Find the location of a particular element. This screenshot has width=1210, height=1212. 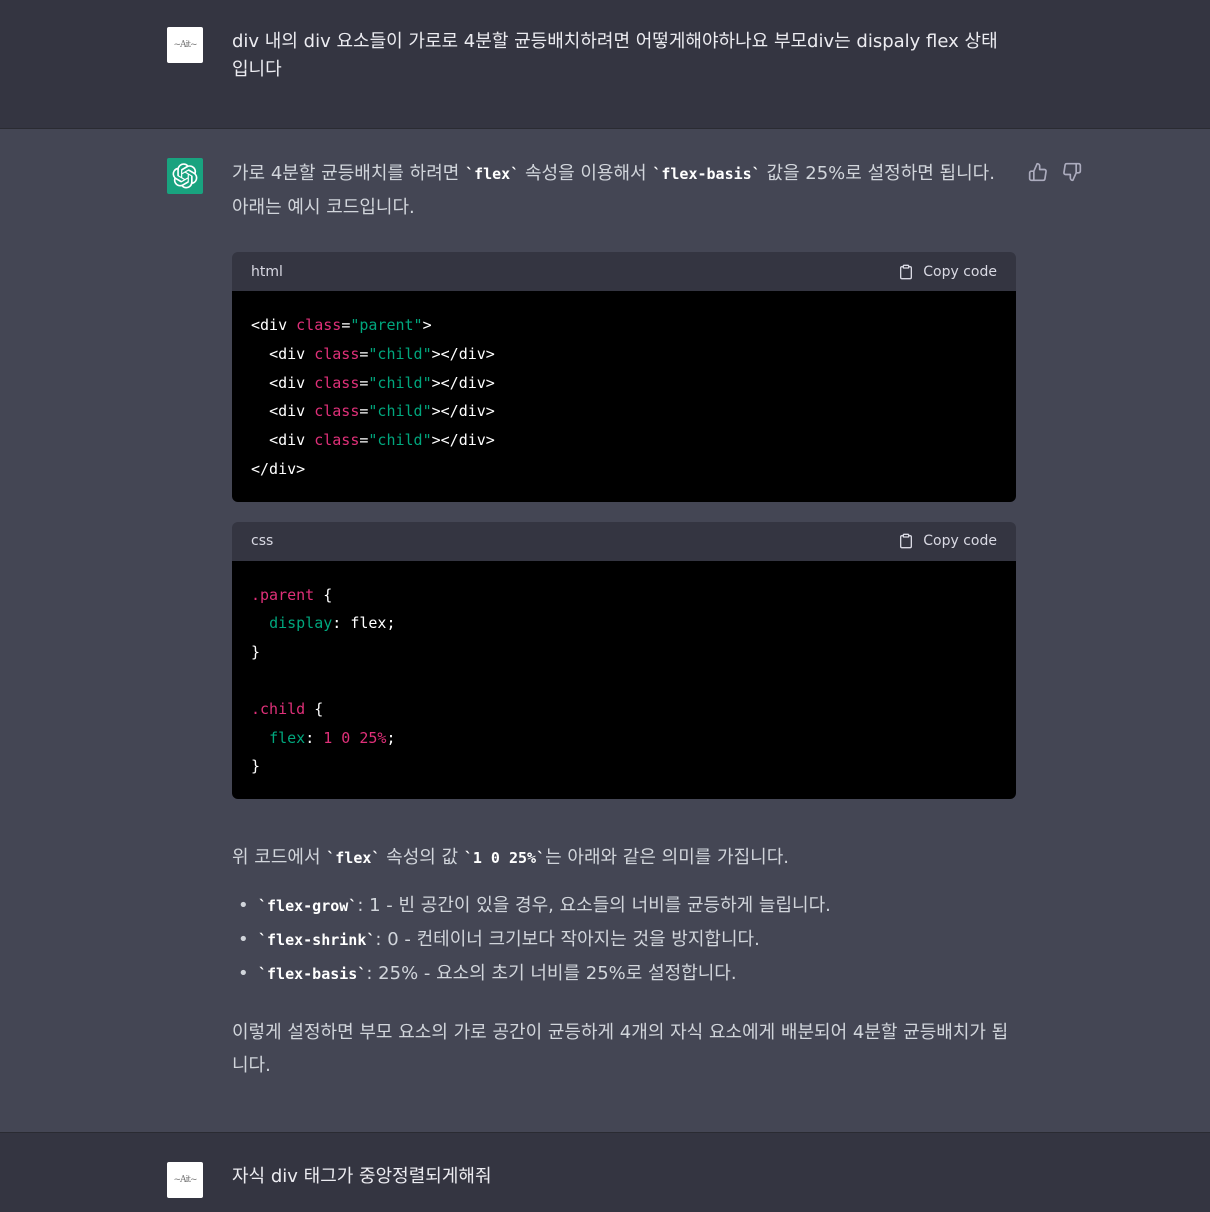

explain-text-2: 속성의 값 is located at coordinates (422, 857).